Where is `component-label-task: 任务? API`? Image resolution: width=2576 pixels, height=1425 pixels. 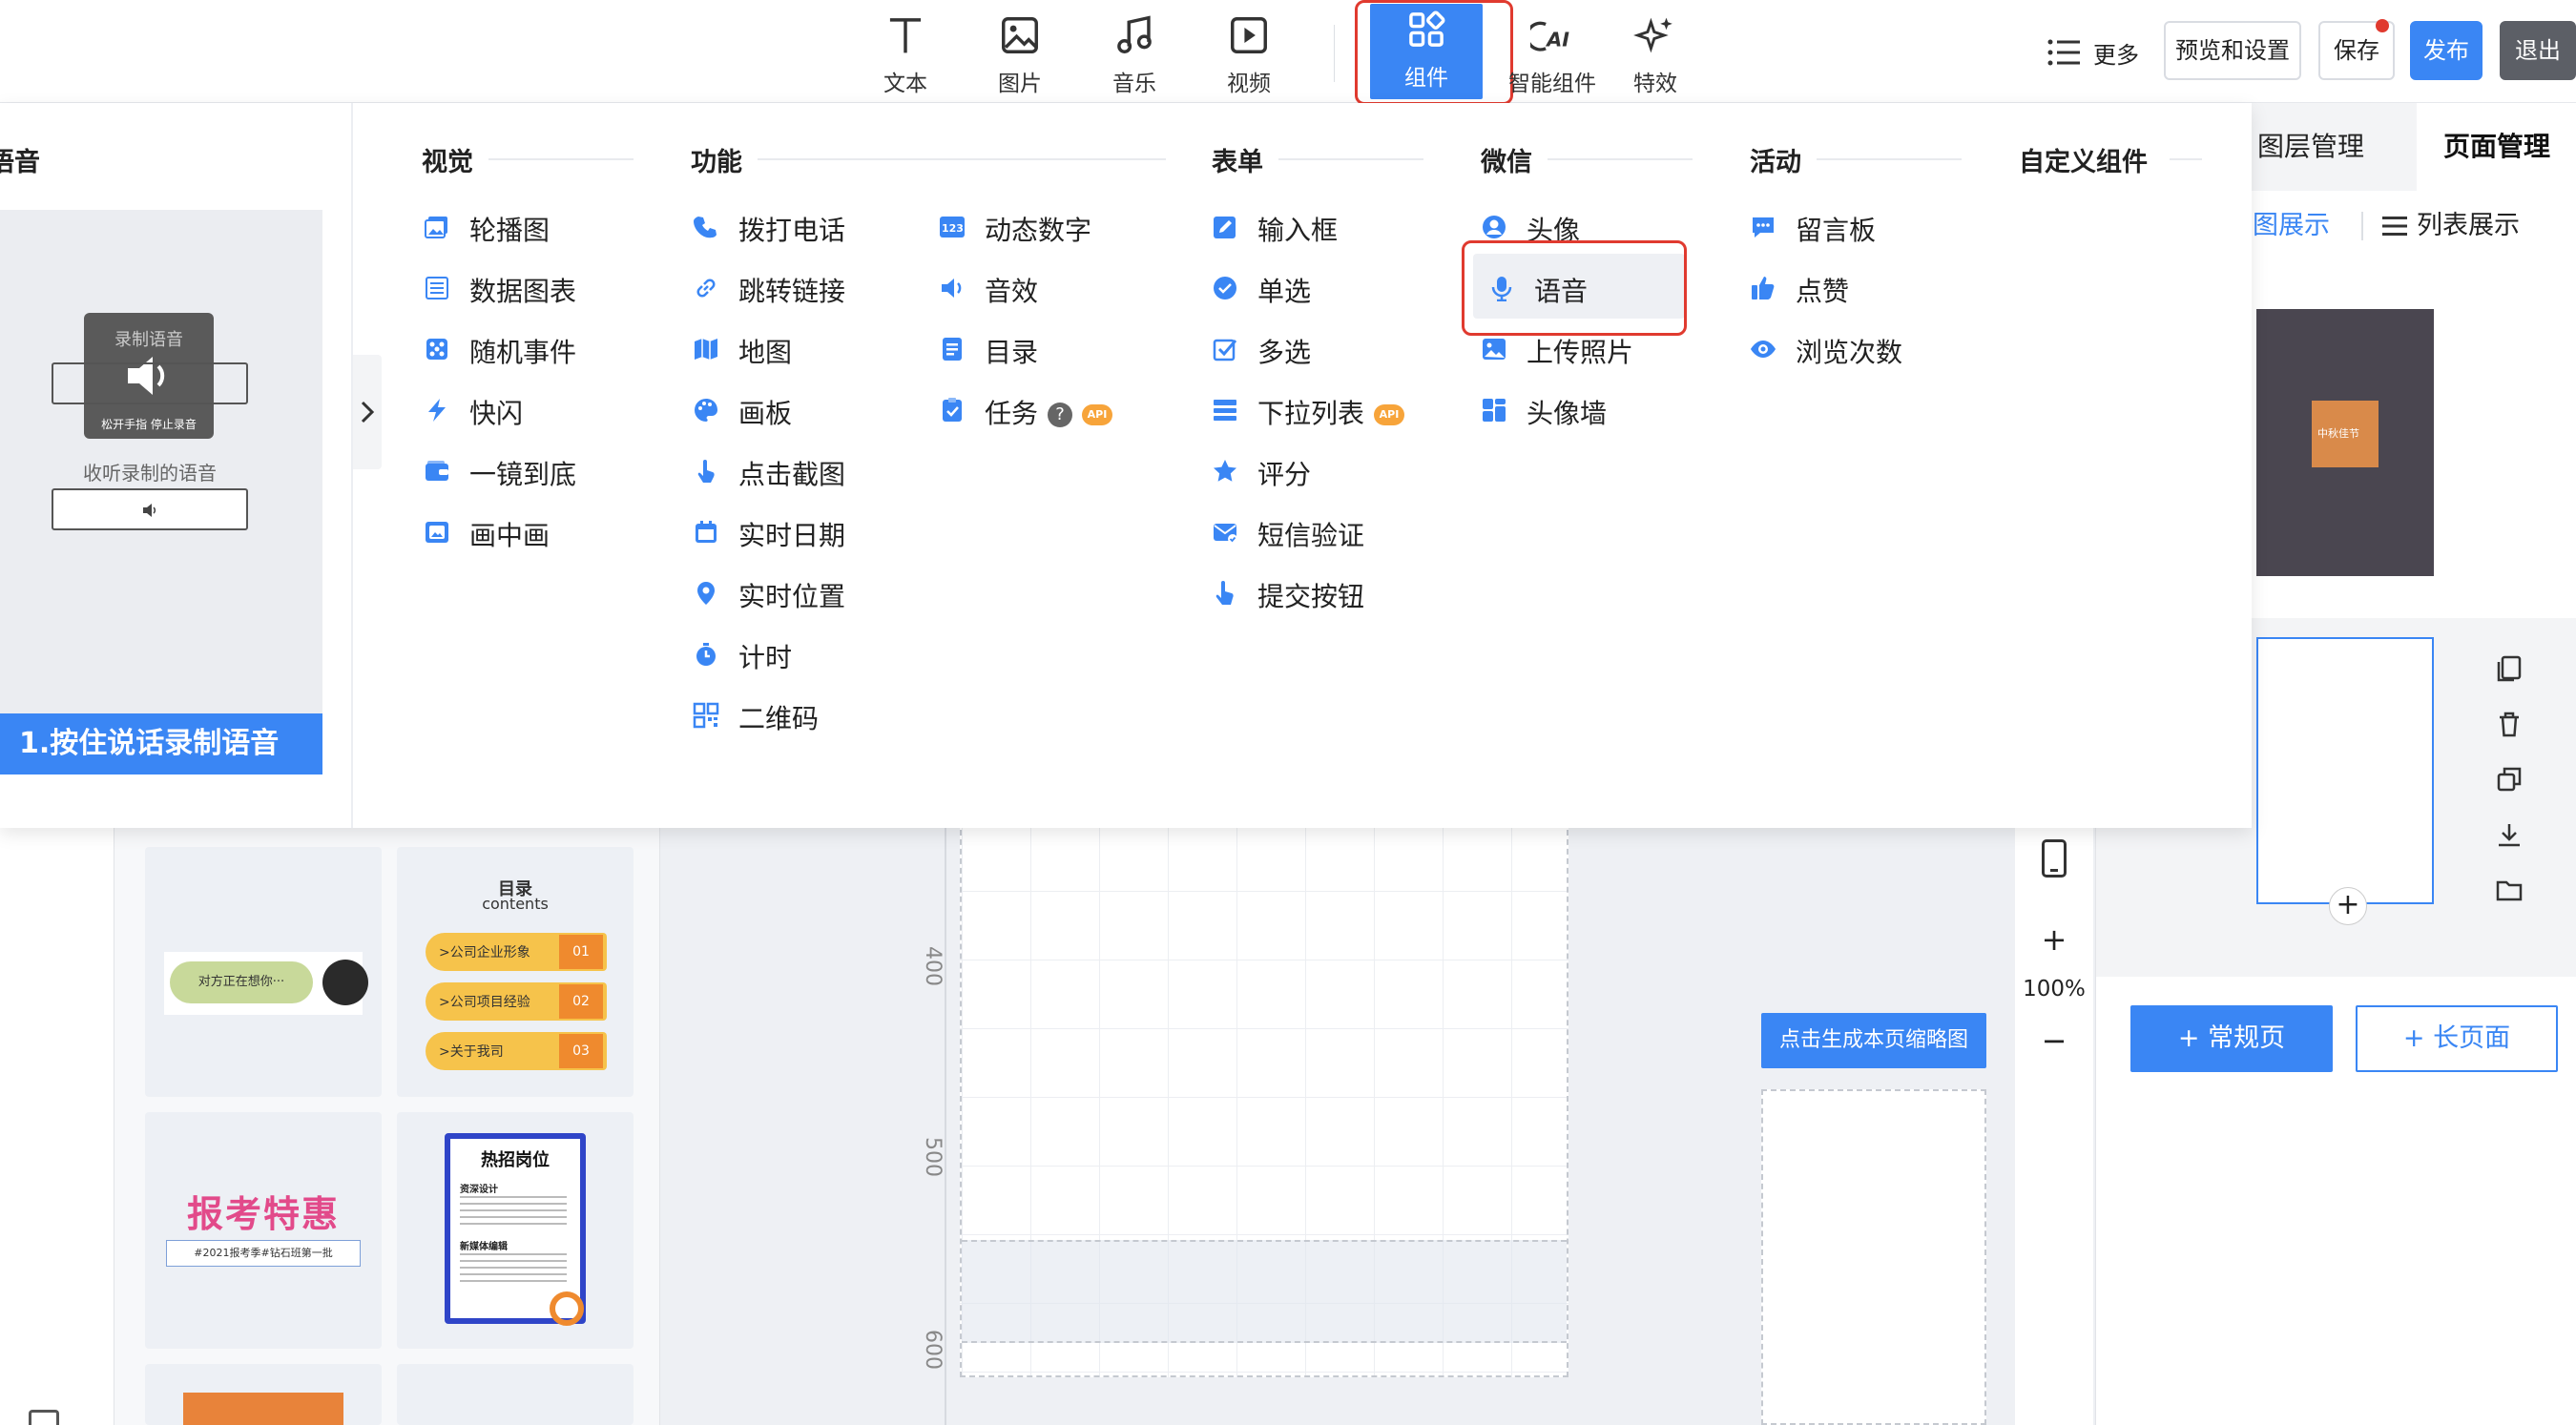 component-label-task: 任务? API is located at coordinates (1049, 412).